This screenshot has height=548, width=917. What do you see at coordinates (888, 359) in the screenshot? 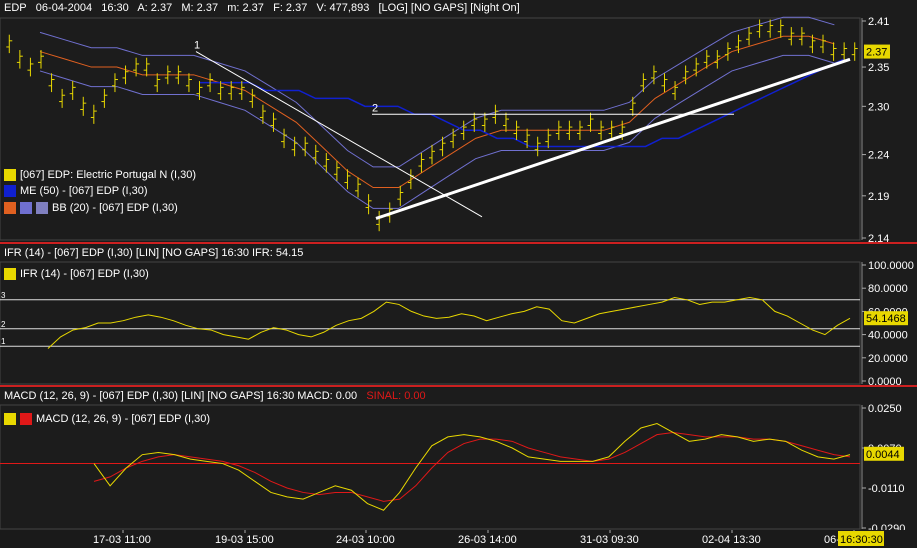
I see `rsi-ytick-label: 20.0000` at bounding box center [888, 359].